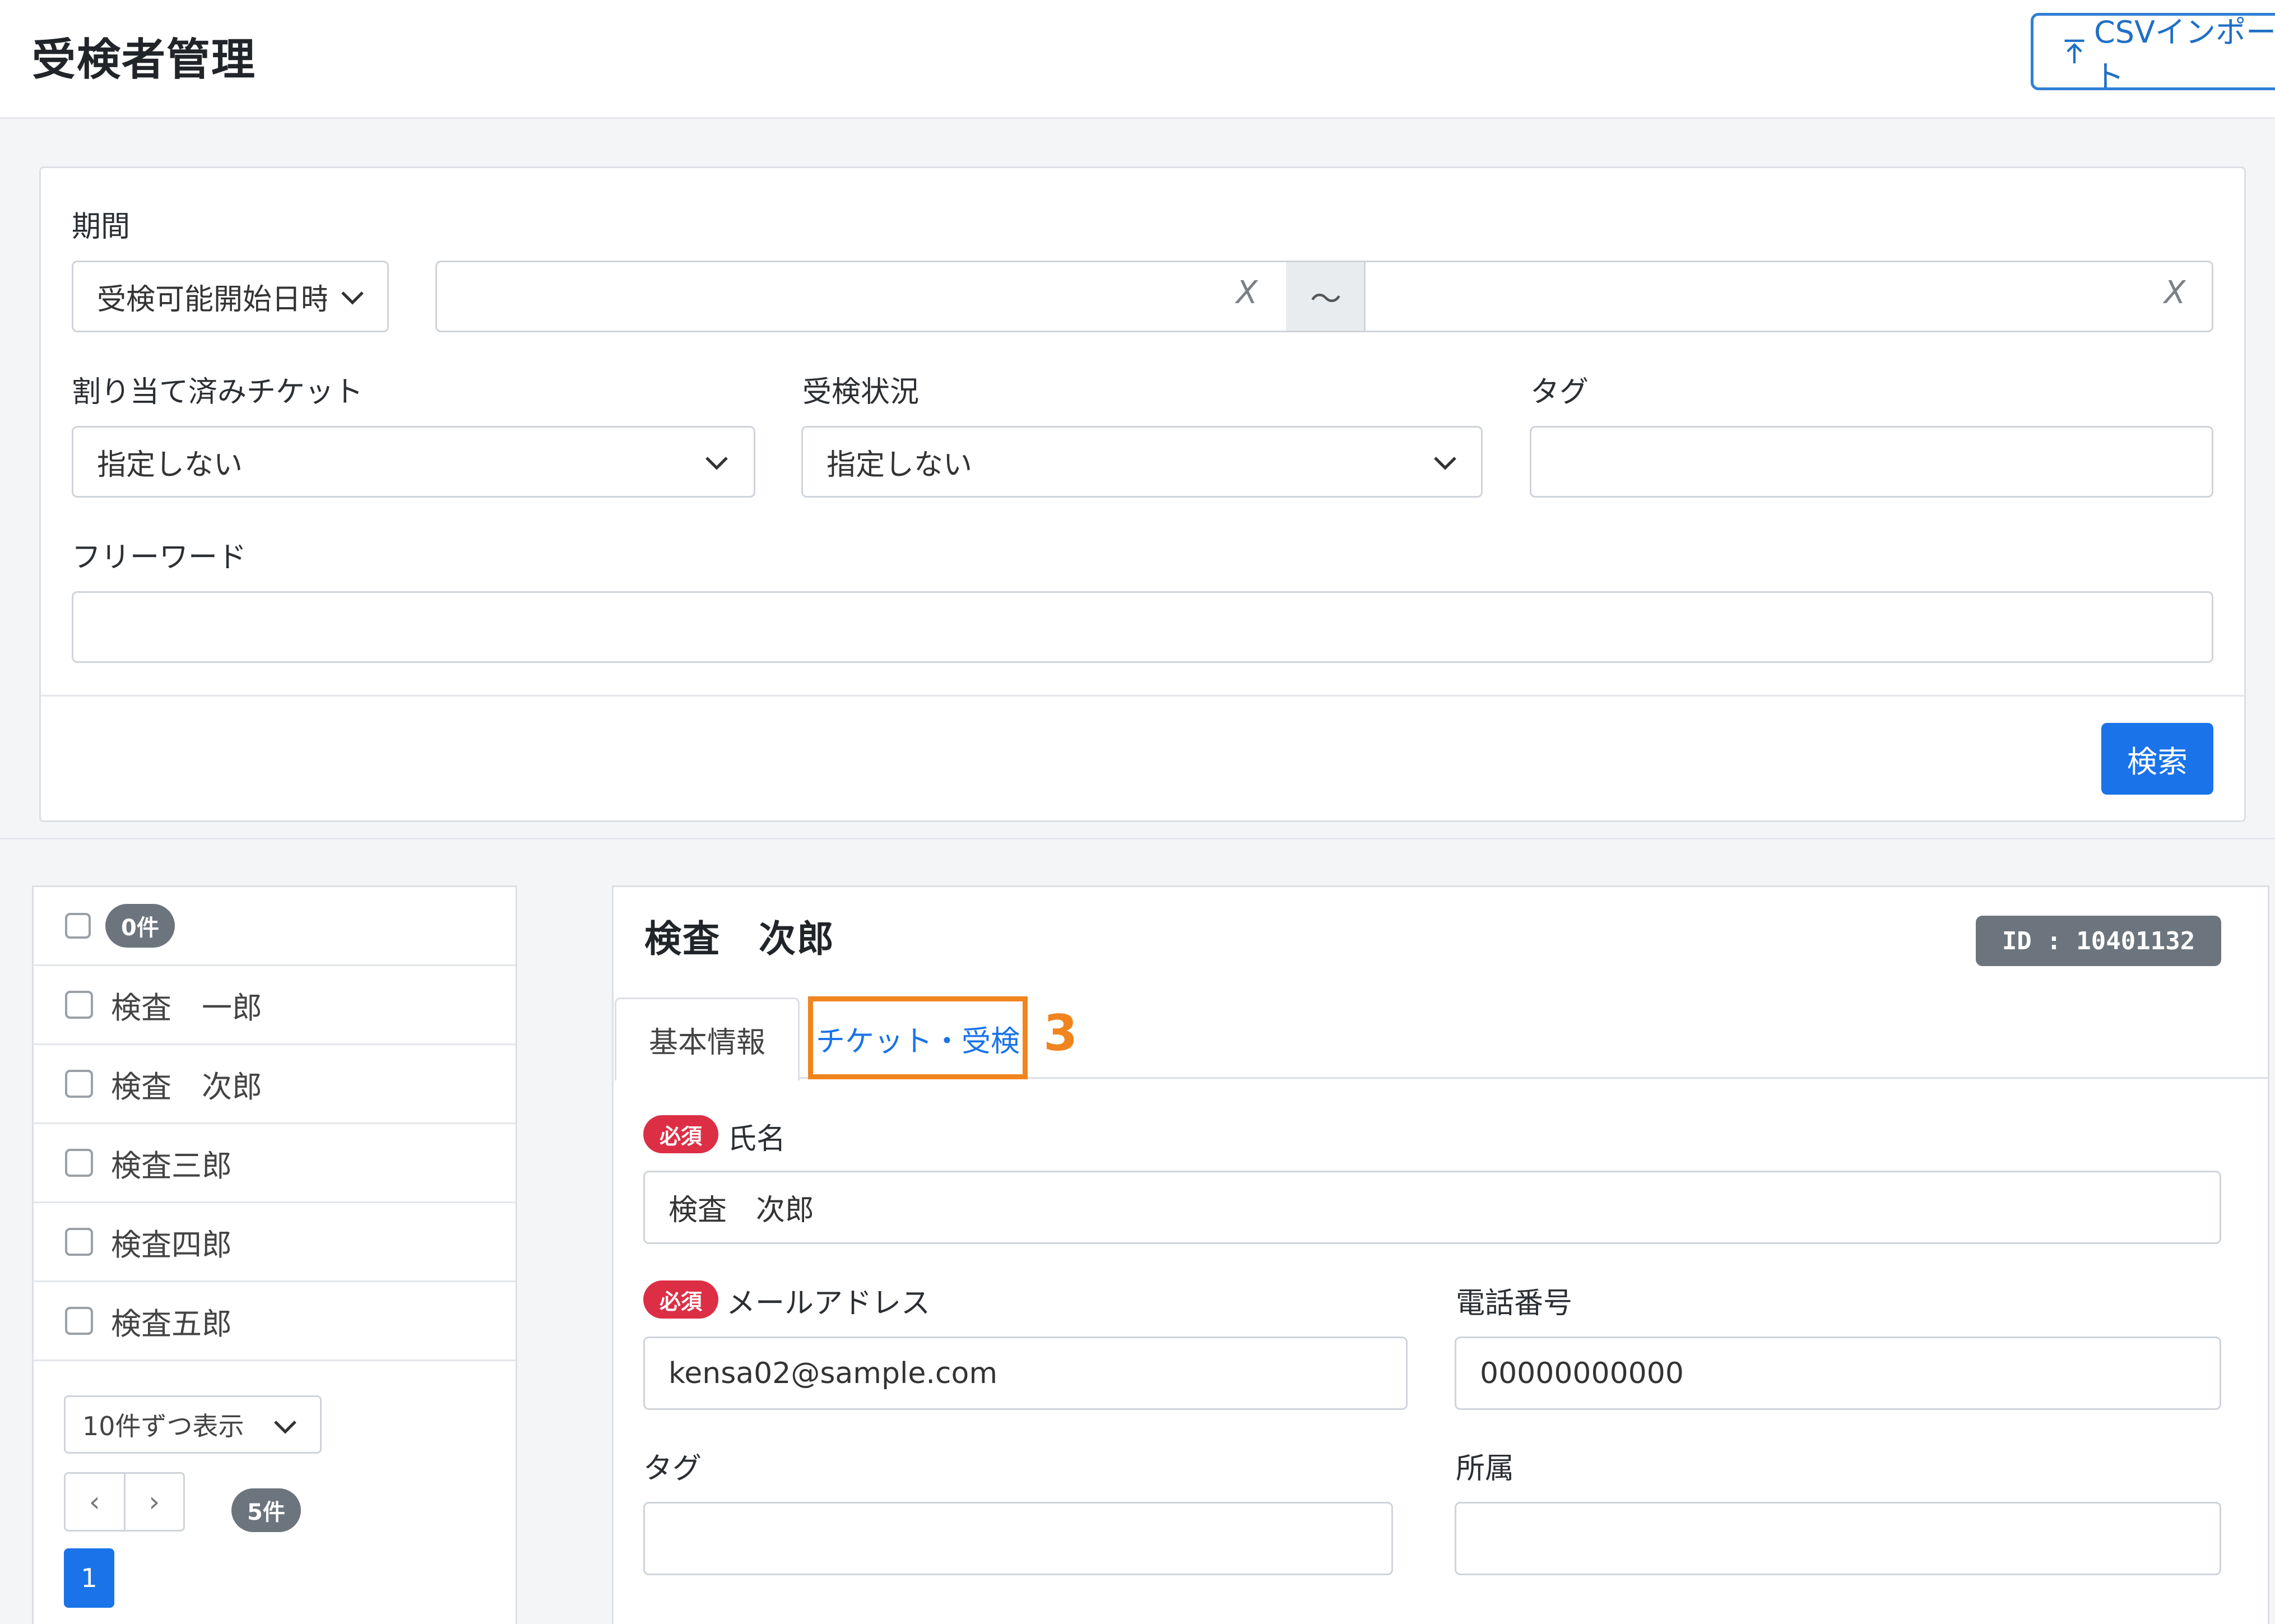 This screenshot has width=2275, height=1624. What do you see at coordinates (96, 1502) in the screenshot?
I see `prev-page-button: ‹` at bounding box center [96, 1502].